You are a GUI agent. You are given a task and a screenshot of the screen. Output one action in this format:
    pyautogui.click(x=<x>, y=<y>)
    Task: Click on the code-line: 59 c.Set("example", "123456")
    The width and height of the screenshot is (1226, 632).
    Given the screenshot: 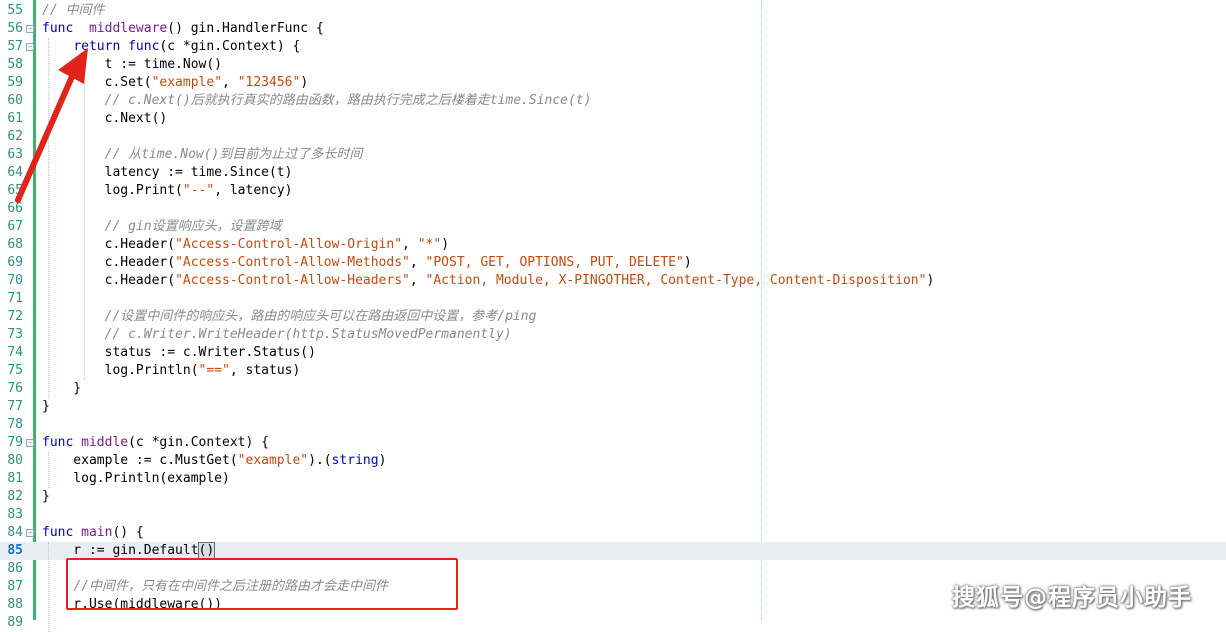 What is the action you would take?
    pyautogui.click(x=613, y=83)
    